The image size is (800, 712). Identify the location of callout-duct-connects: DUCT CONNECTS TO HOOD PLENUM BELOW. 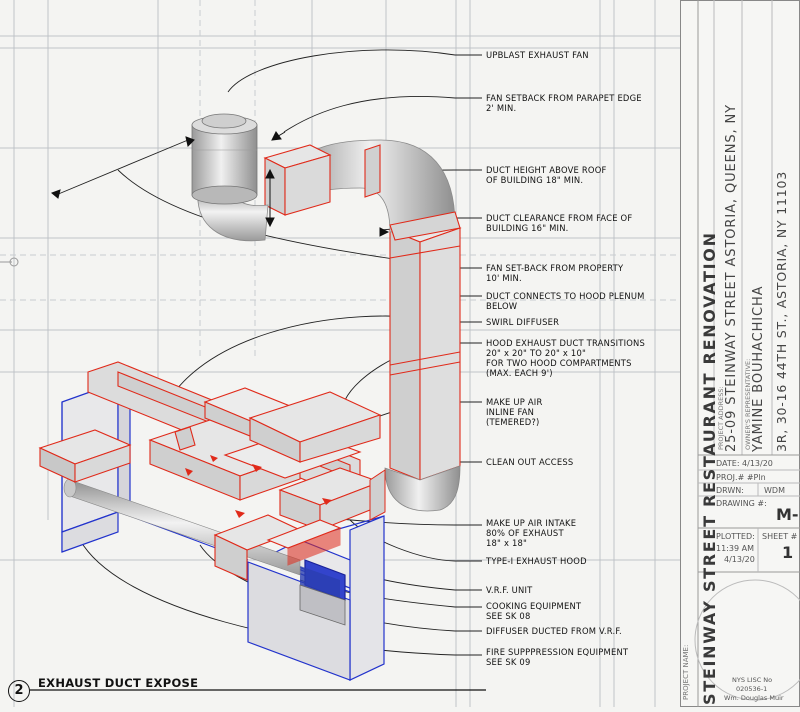
(565, 301).